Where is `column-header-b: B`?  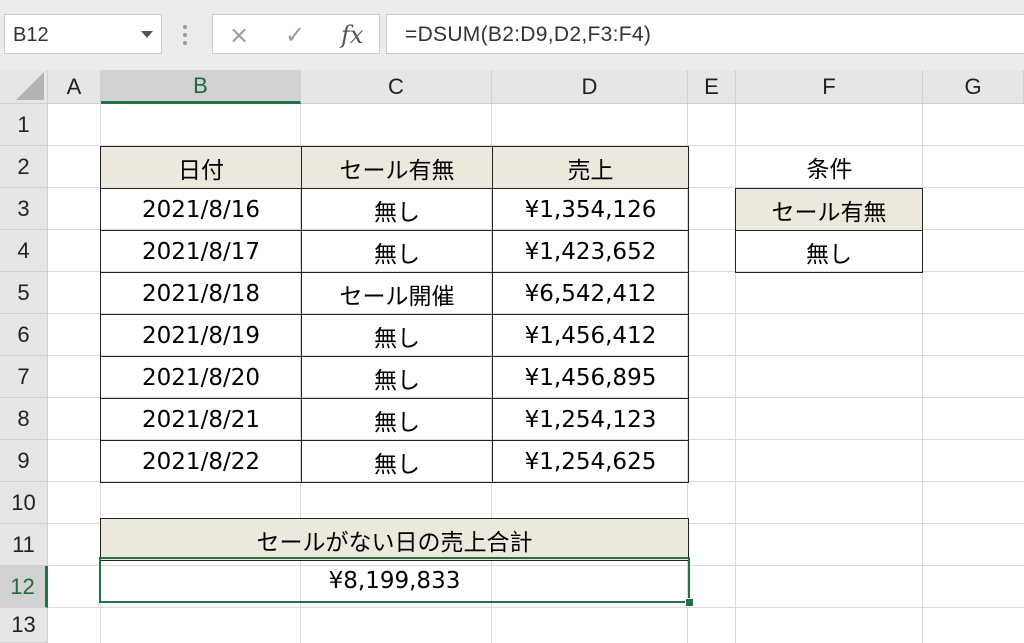
column-header-b: B is located at coordinates (201, 87).